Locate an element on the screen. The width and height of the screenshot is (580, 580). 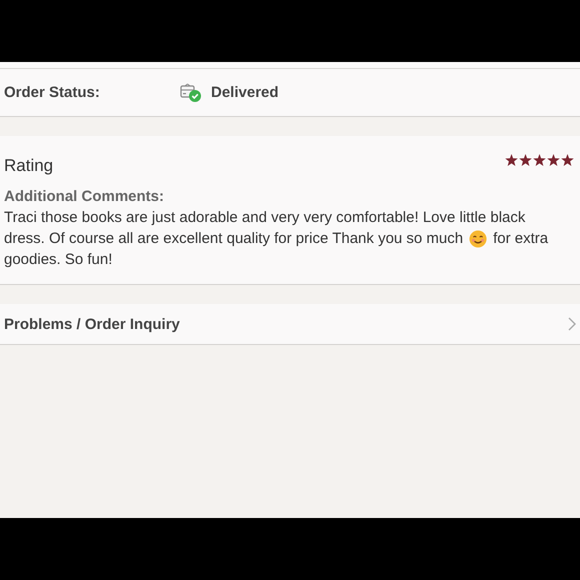
comment-text: Traci those books are just adorable and very very comfortable! Love little black is located at coordinates (265, 218).